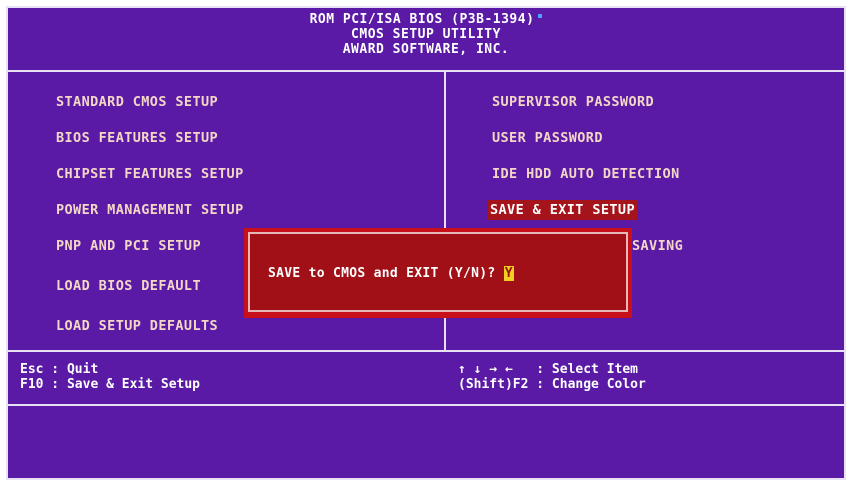  Describe the element at coordinates (426, 49) in the screenshot. I see `vendor-name: AWARD SOFTWARE, INC.` at that location.